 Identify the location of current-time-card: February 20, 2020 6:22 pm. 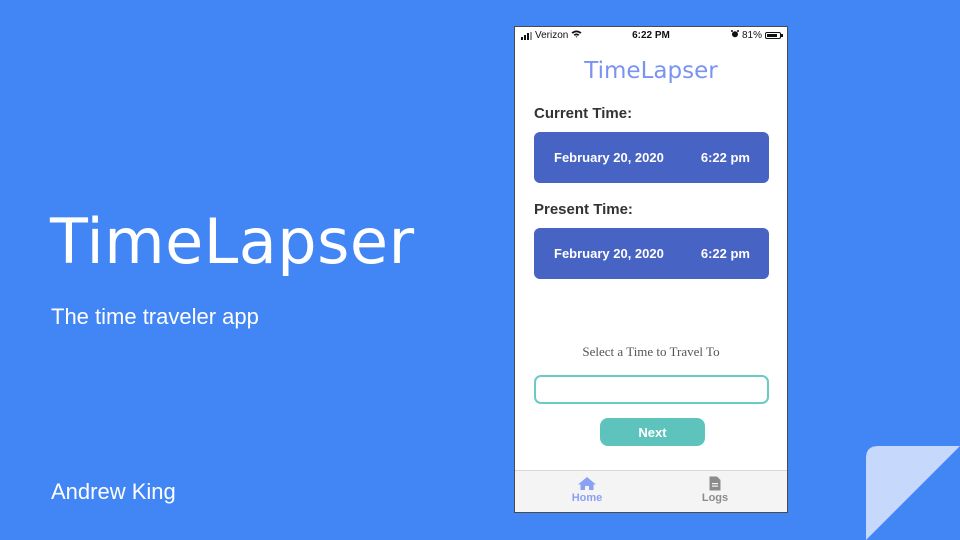
(651, 157).